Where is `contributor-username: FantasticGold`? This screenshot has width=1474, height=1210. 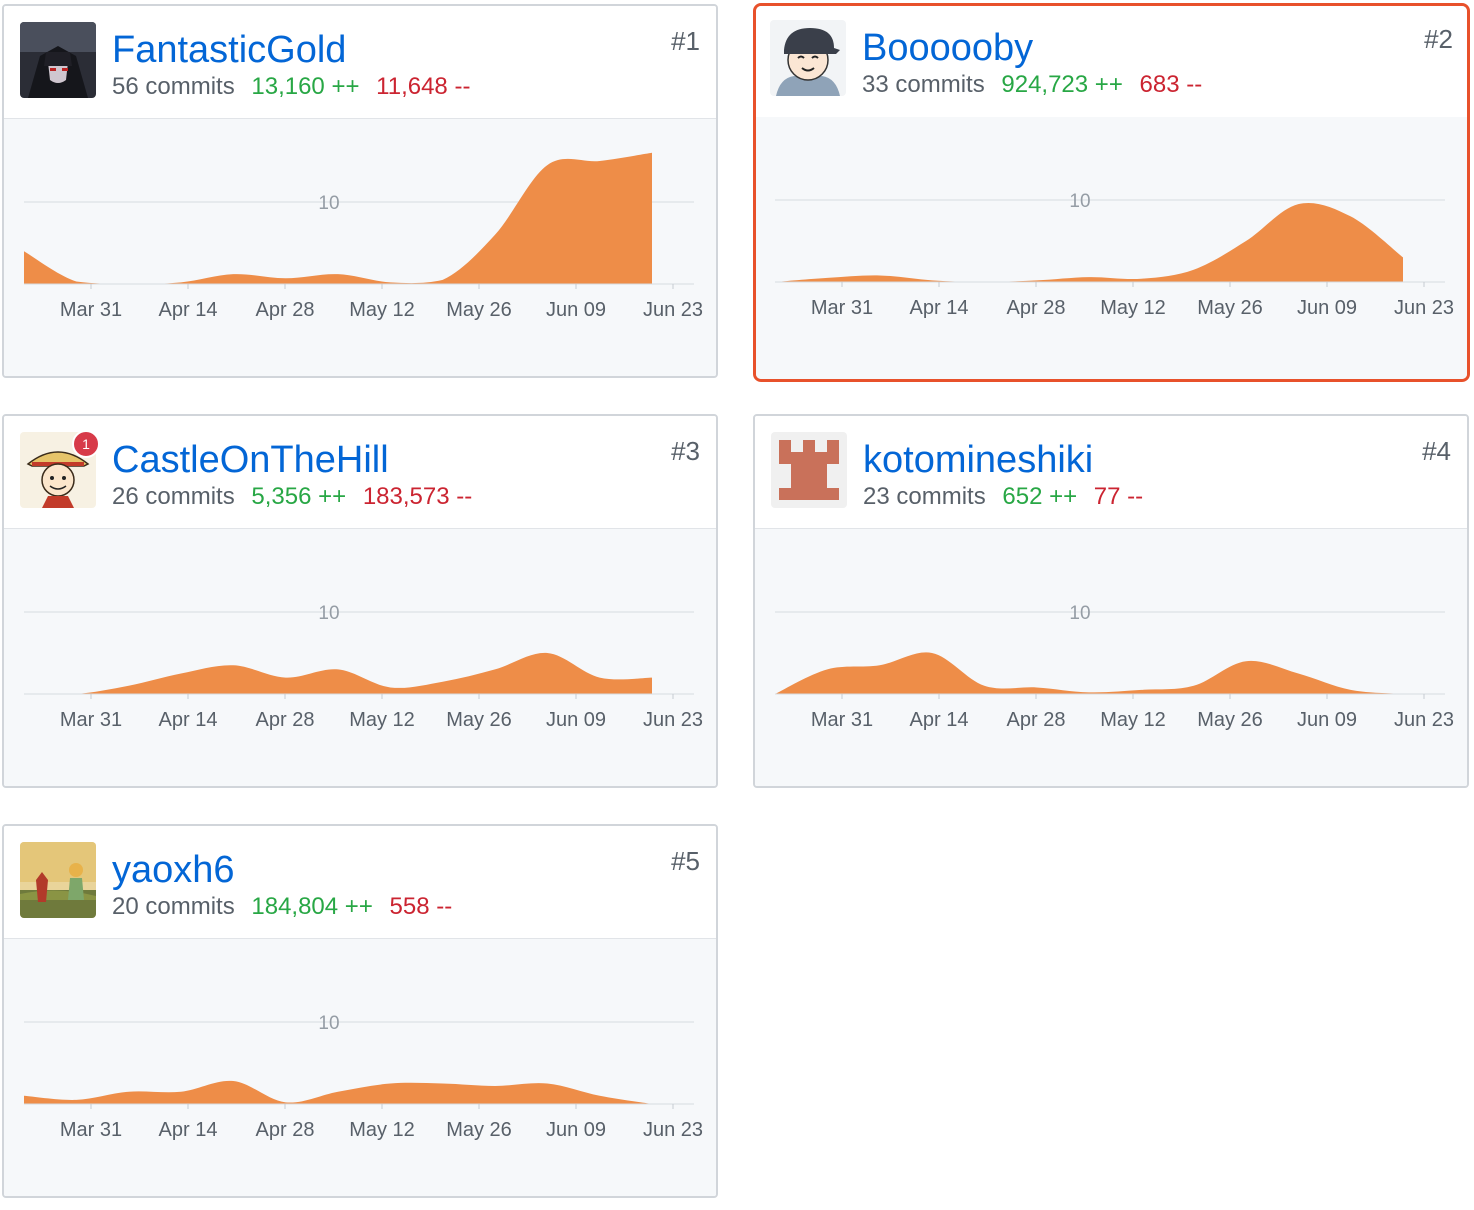 contributor-username: FantasticGold is located at coordinates (229, 50).